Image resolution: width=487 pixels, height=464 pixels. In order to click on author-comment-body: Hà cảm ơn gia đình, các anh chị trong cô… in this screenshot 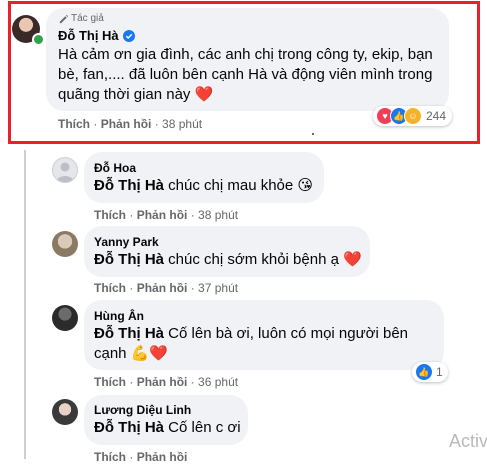, I will do `click(245, 74)`.